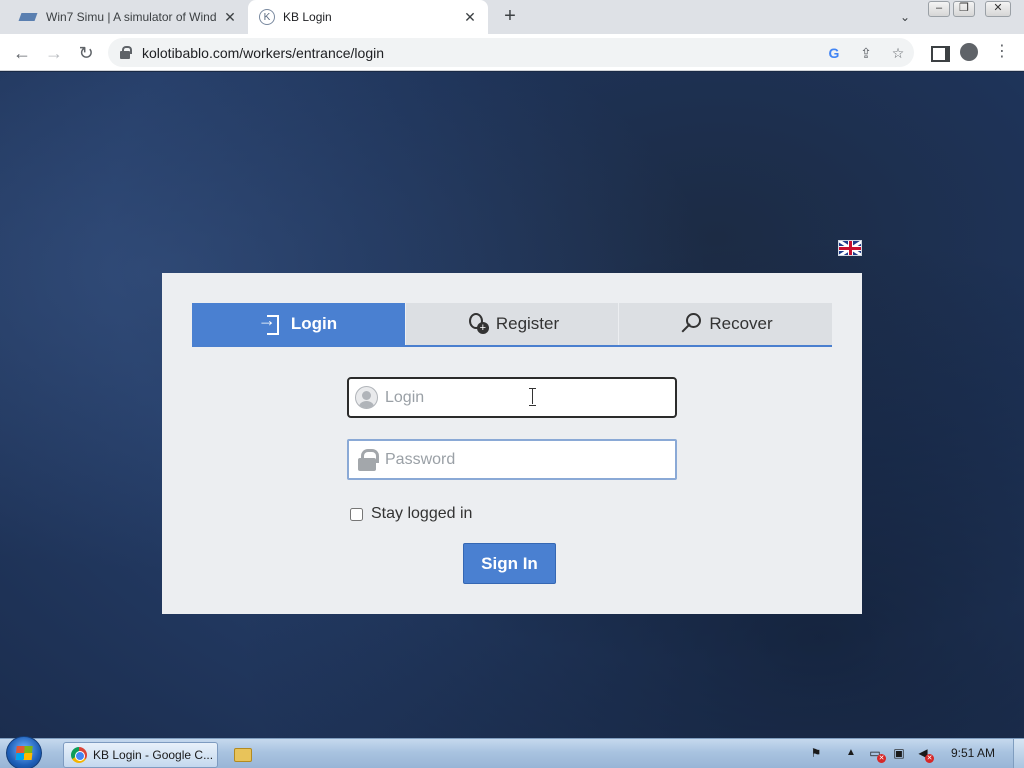  I want to click on reload-icon: ↻, so click(86, 53).